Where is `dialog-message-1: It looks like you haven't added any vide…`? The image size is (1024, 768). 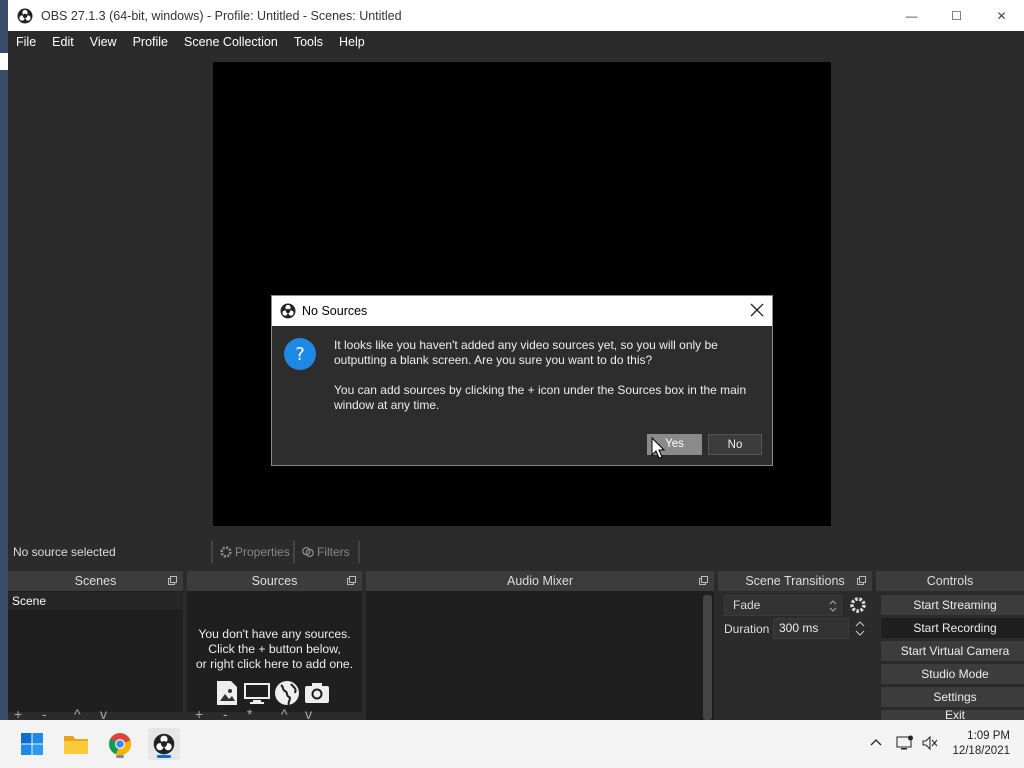
dialog-message-1: It looks like you haven't added any vide… is located at coordinates (549, 353).